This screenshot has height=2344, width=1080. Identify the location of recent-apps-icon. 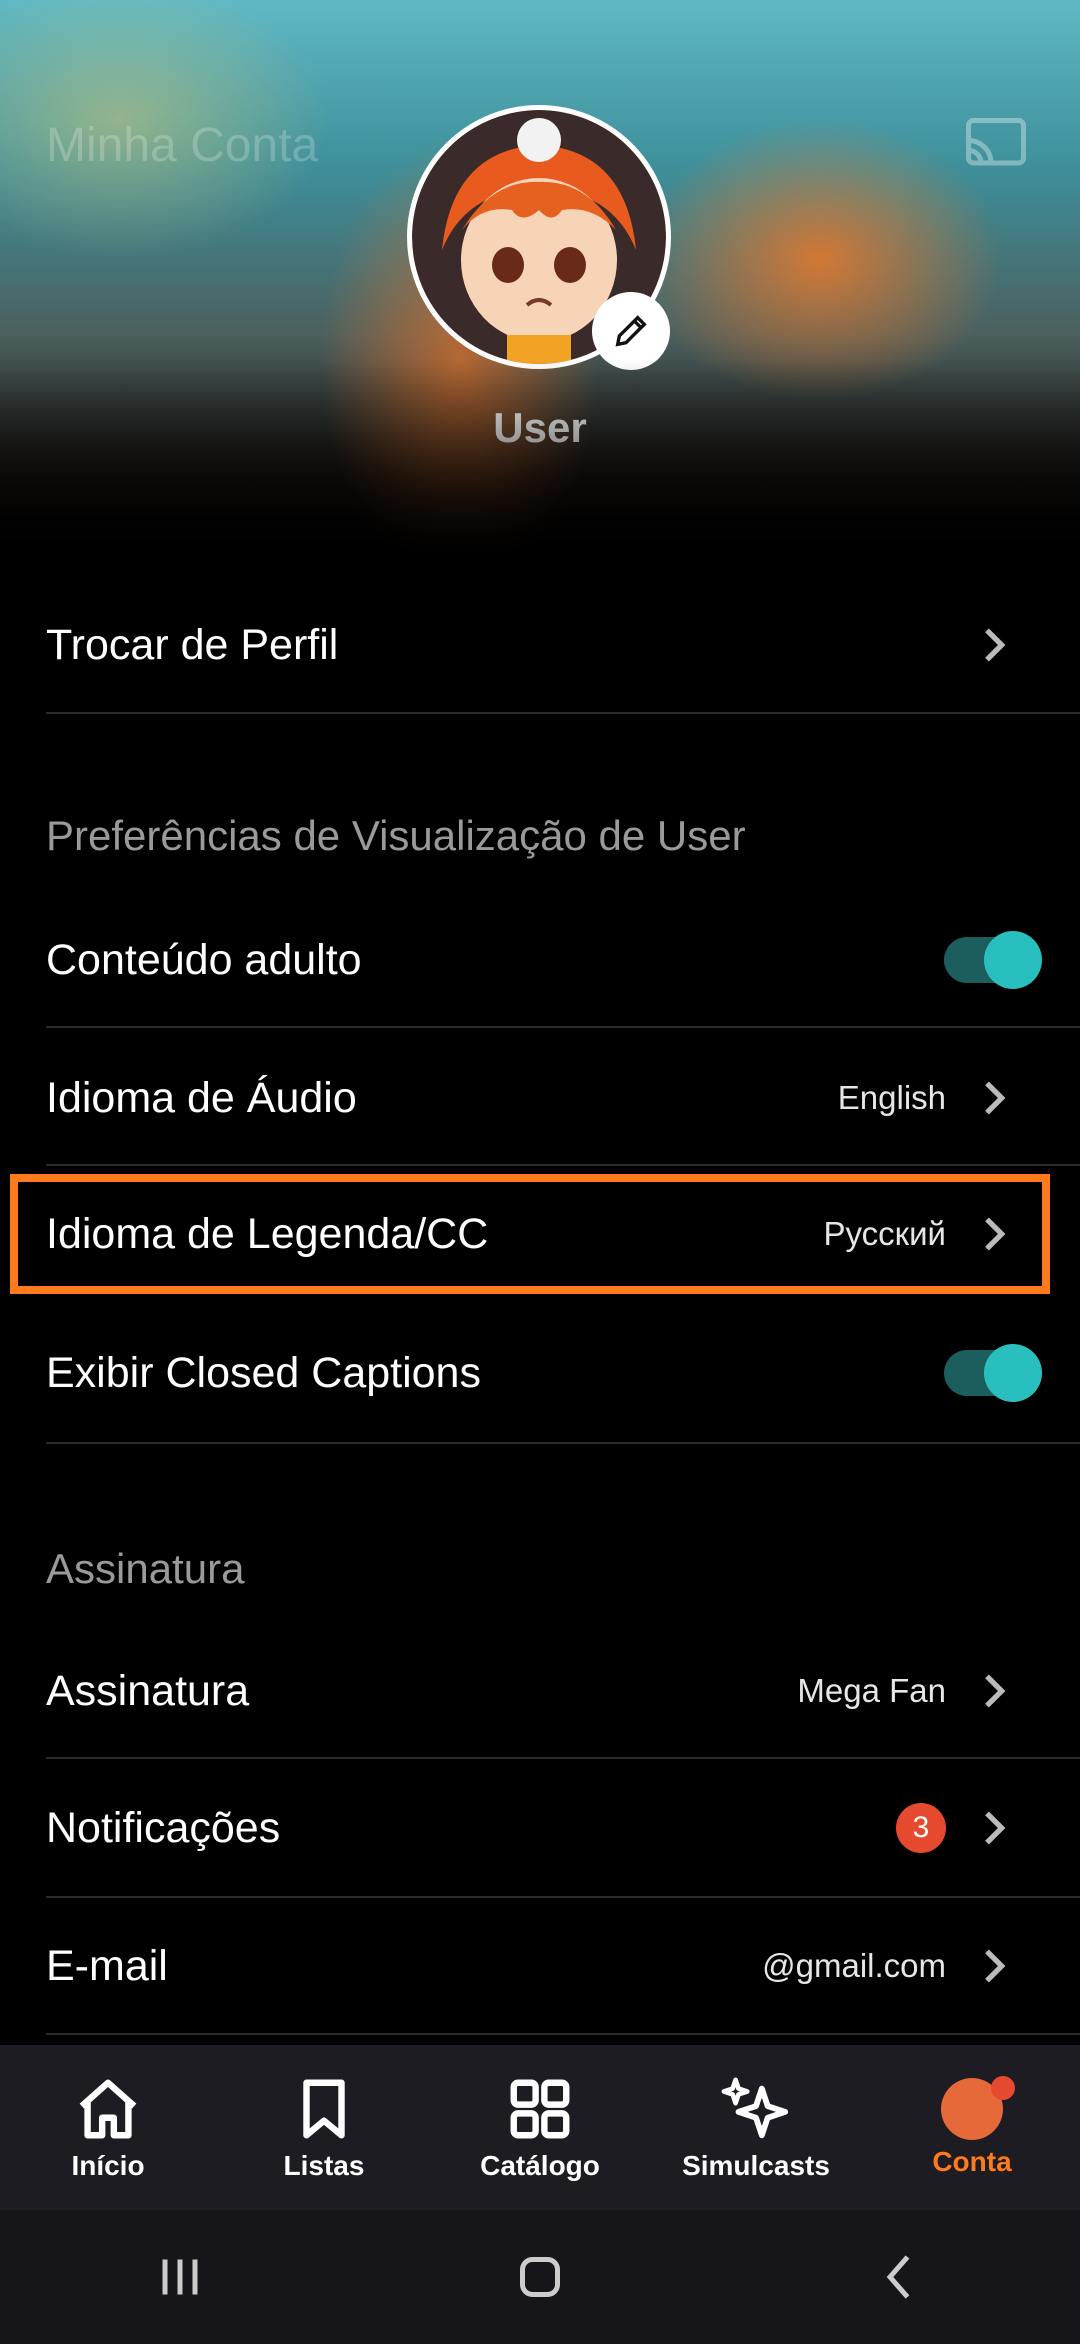
(180, 2277).